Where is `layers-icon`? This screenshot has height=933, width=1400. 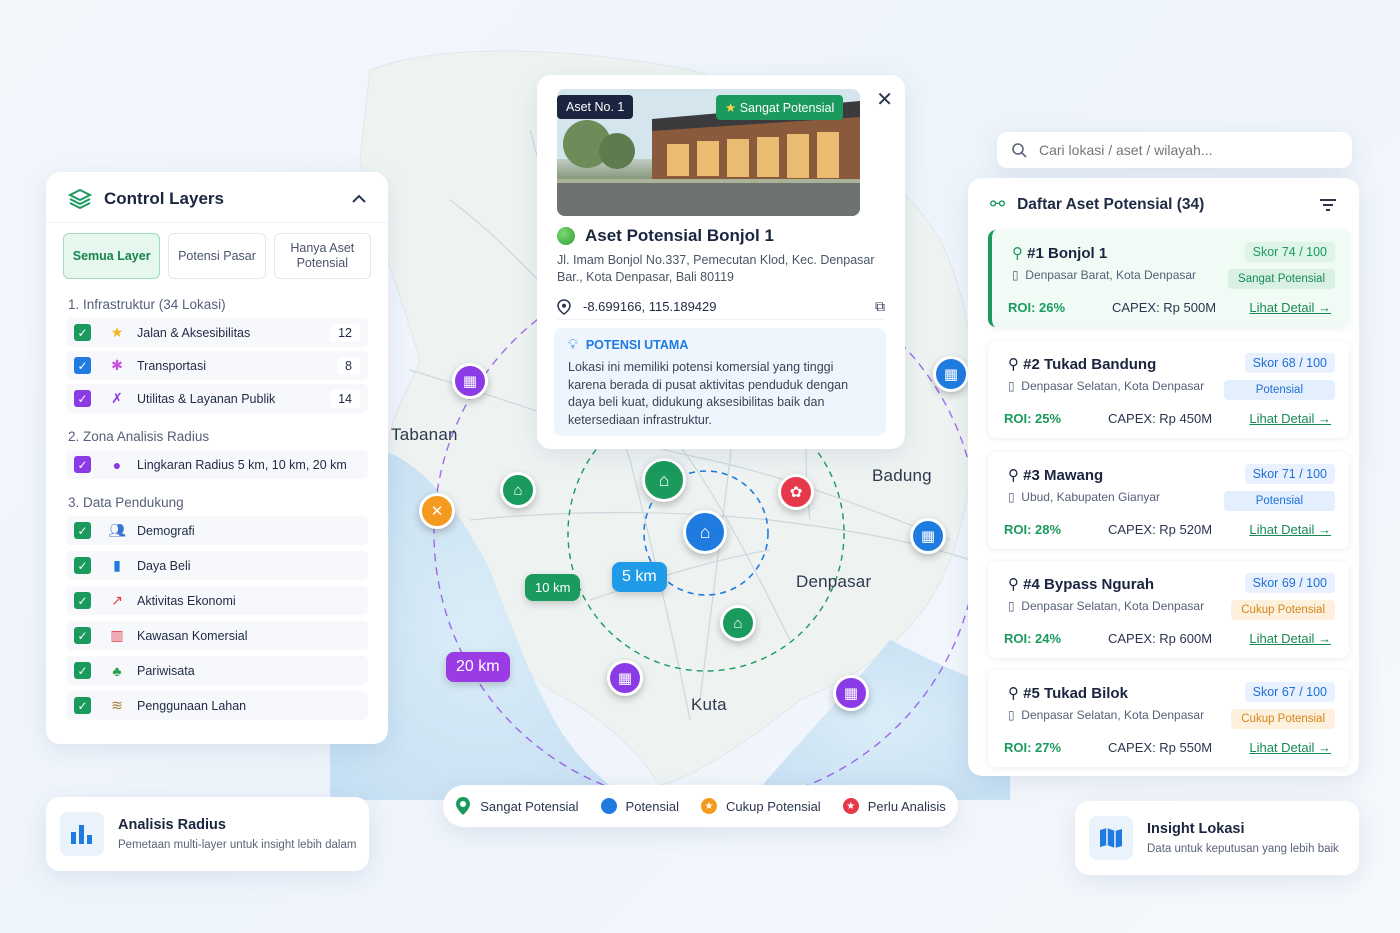
layers-icon is located at coordinates (80, 199).